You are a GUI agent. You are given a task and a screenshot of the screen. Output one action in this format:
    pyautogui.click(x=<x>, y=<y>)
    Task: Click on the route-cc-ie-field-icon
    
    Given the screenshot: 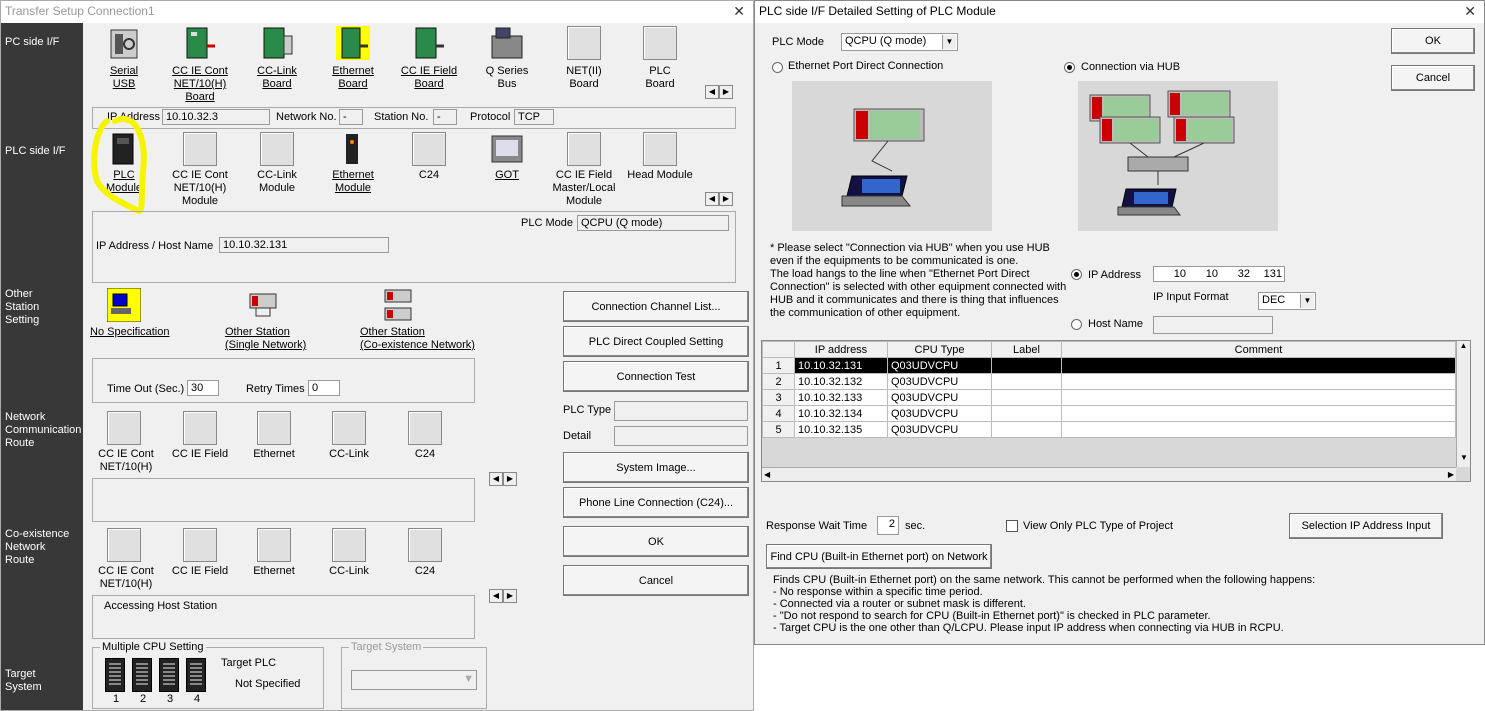 What is the action you would take?
    pyautogui.click(x=200, y=428)
    